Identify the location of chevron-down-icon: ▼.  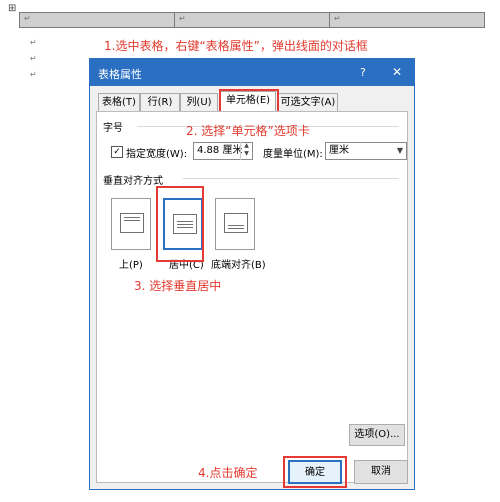
(399, 150).